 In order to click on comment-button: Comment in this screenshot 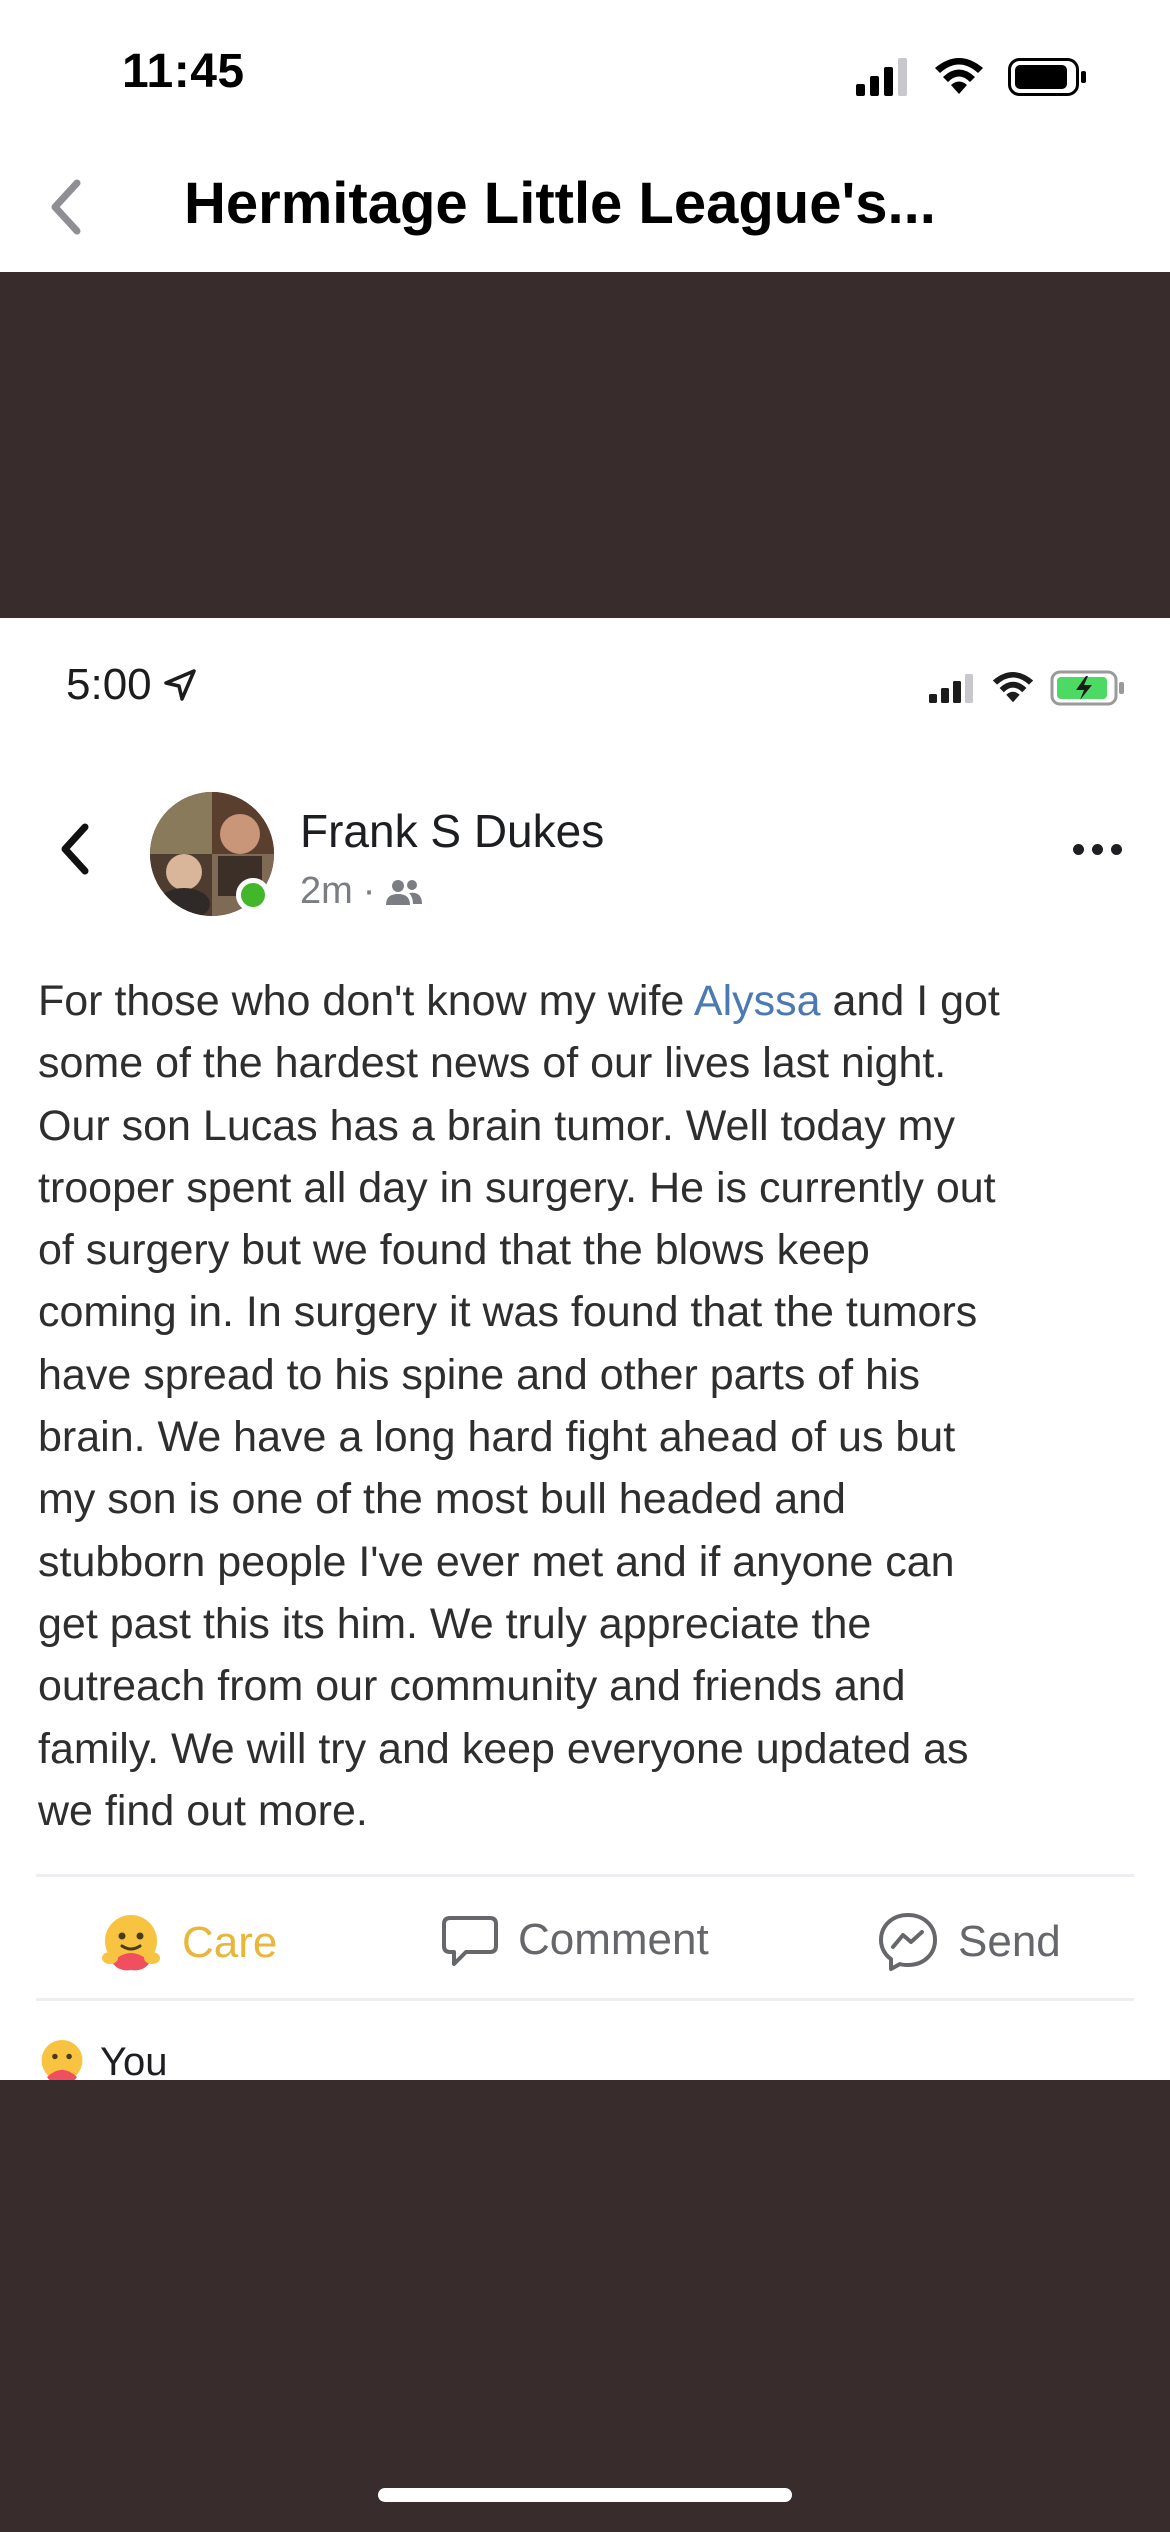, I will do `click(574, 1940)`.